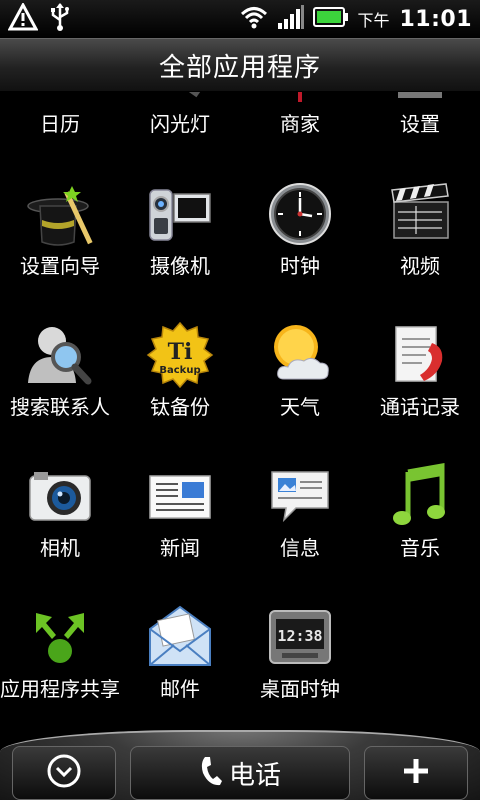  What do you see at coordinates (60, 532) in the screenshot?
I see `app-camera: 相机` at bounding box center [60, 532].